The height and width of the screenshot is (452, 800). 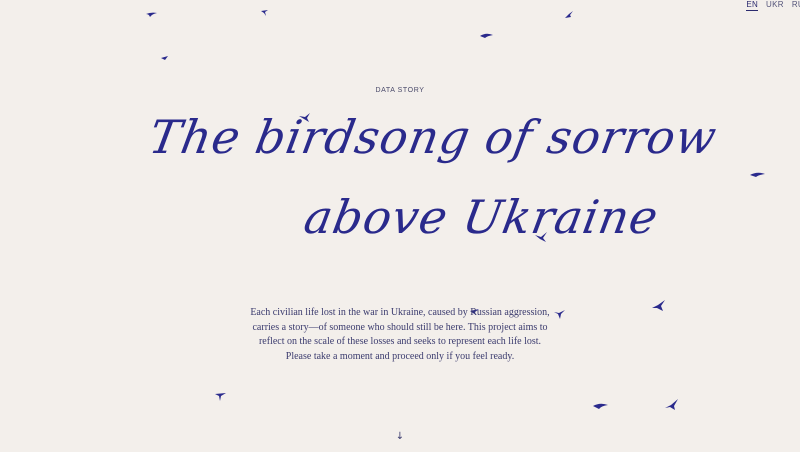 I want to click on arrow-down-icon: ↓, so click(x=400, y=436).